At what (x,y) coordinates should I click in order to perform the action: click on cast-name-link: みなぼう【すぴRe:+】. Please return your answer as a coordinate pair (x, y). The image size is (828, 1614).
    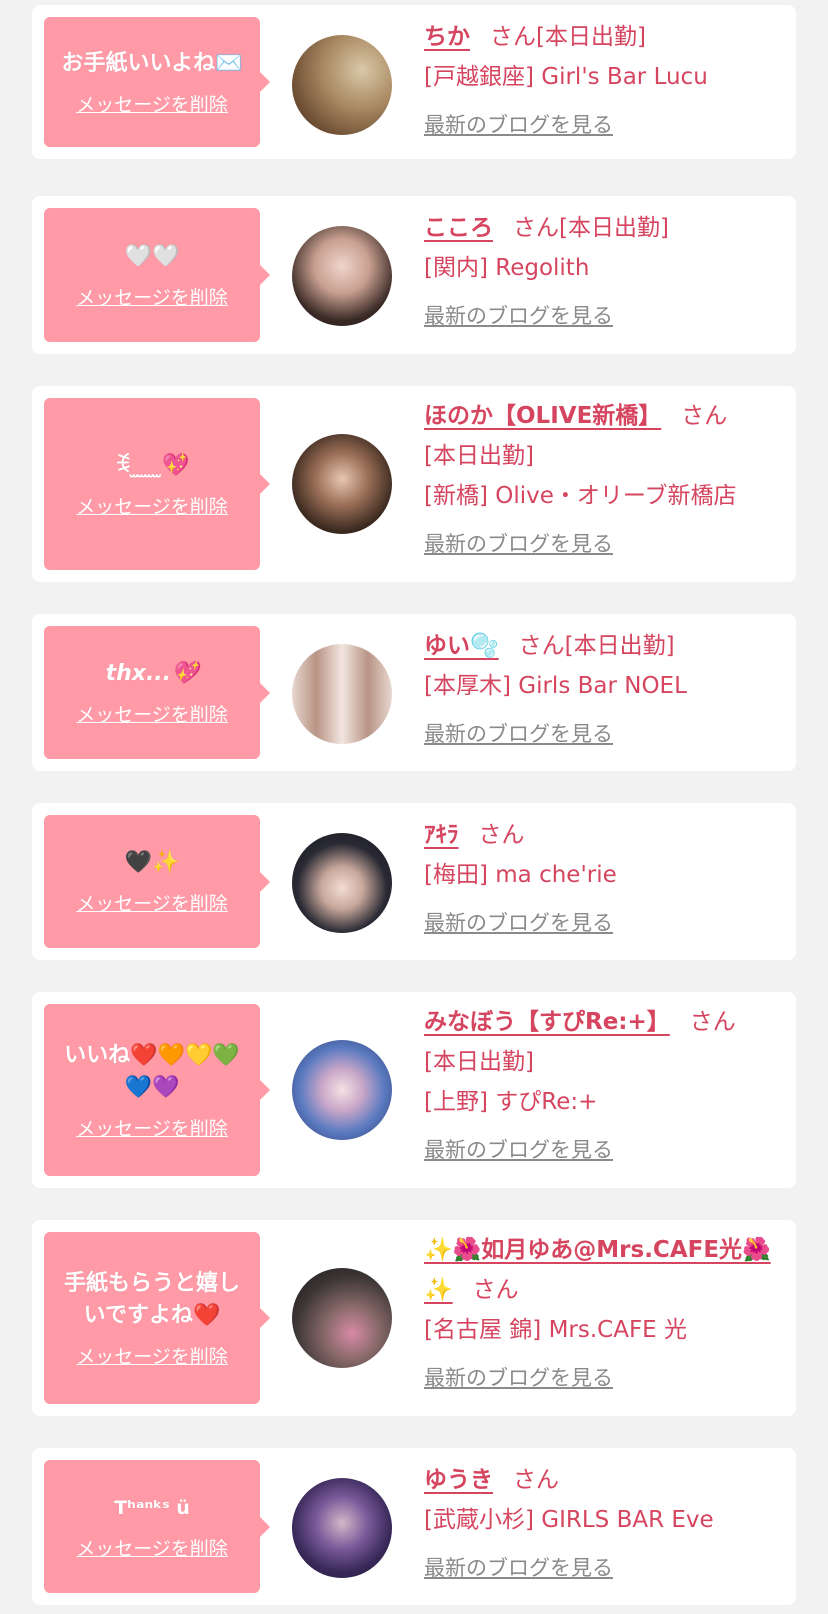
    Looking at the image, I should click on (547, 1022).